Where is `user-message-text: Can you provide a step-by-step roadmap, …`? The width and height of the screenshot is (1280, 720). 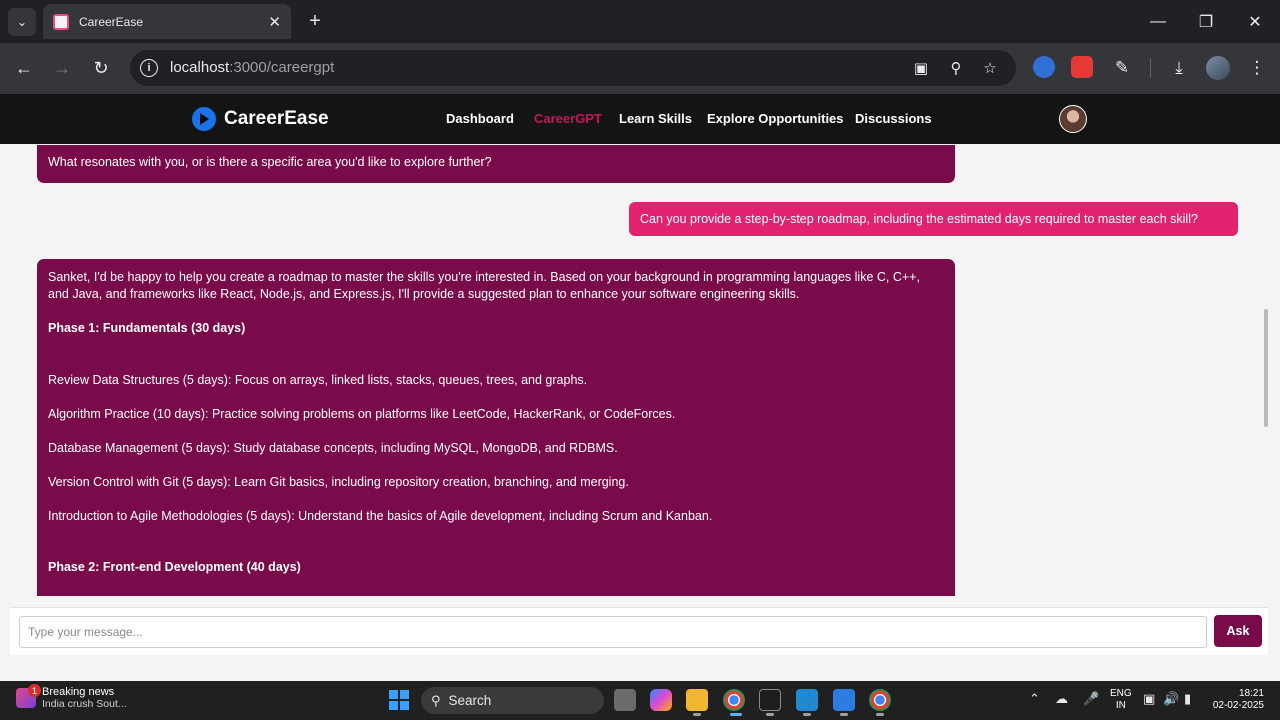 user-message-text: Can you provide a step-by-step roadmap, … is located at coordinates (919, 219).